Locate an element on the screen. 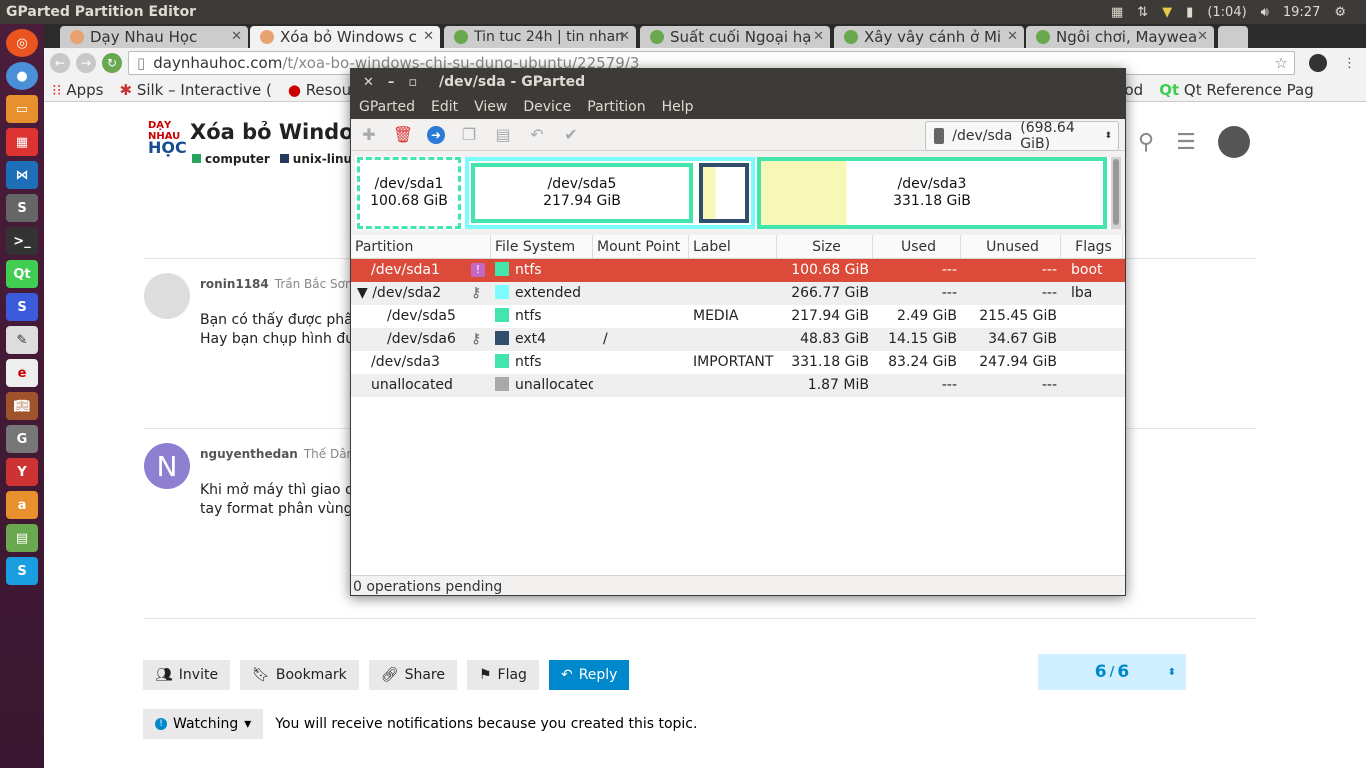 The height and width of the screenshot is (768, 1366). scroll-thumb is located at coordinates (1116, 192).